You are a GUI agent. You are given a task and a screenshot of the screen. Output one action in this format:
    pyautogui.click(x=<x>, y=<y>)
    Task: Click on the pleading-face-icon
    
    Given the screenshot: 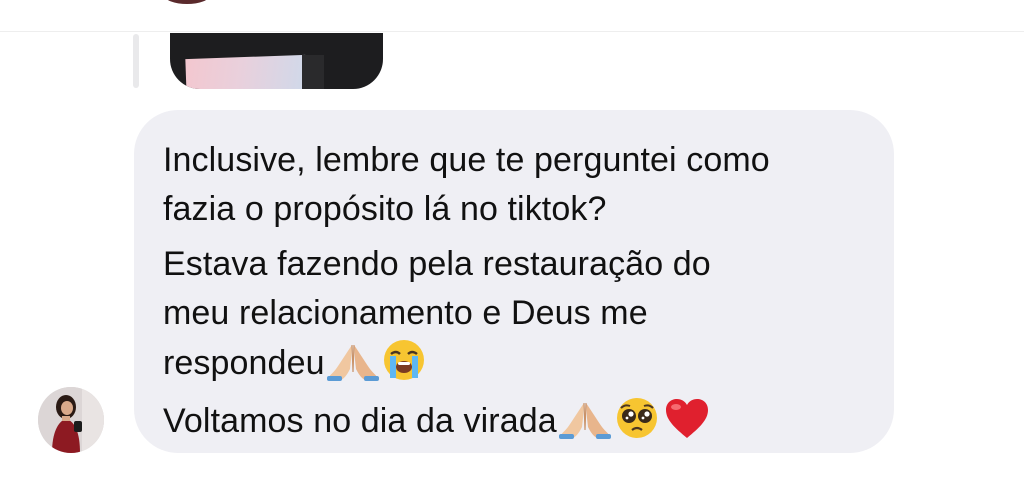 What is the action you would take?
    pyautogui.click(x=637, y=425)
    